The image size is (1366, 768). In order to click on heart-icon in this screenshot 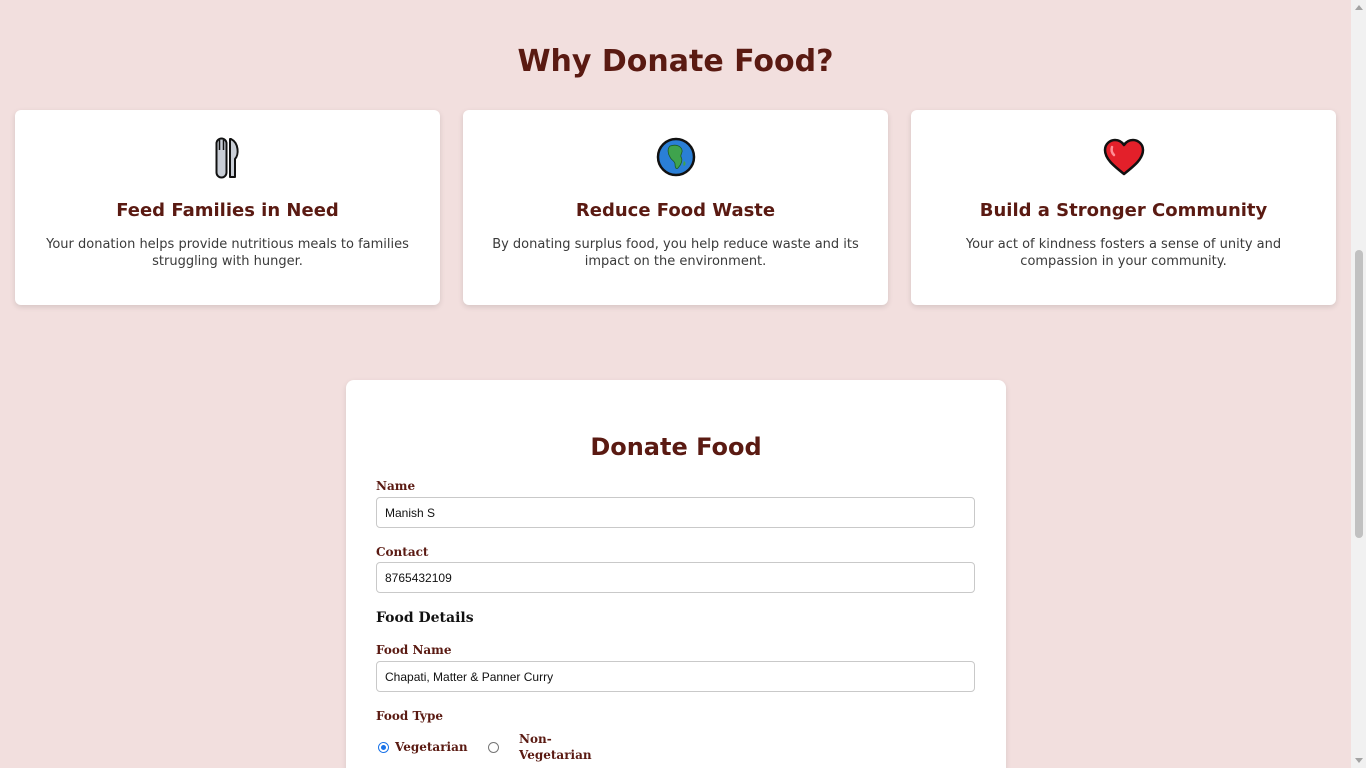, I will do `click(1123, 159)`.